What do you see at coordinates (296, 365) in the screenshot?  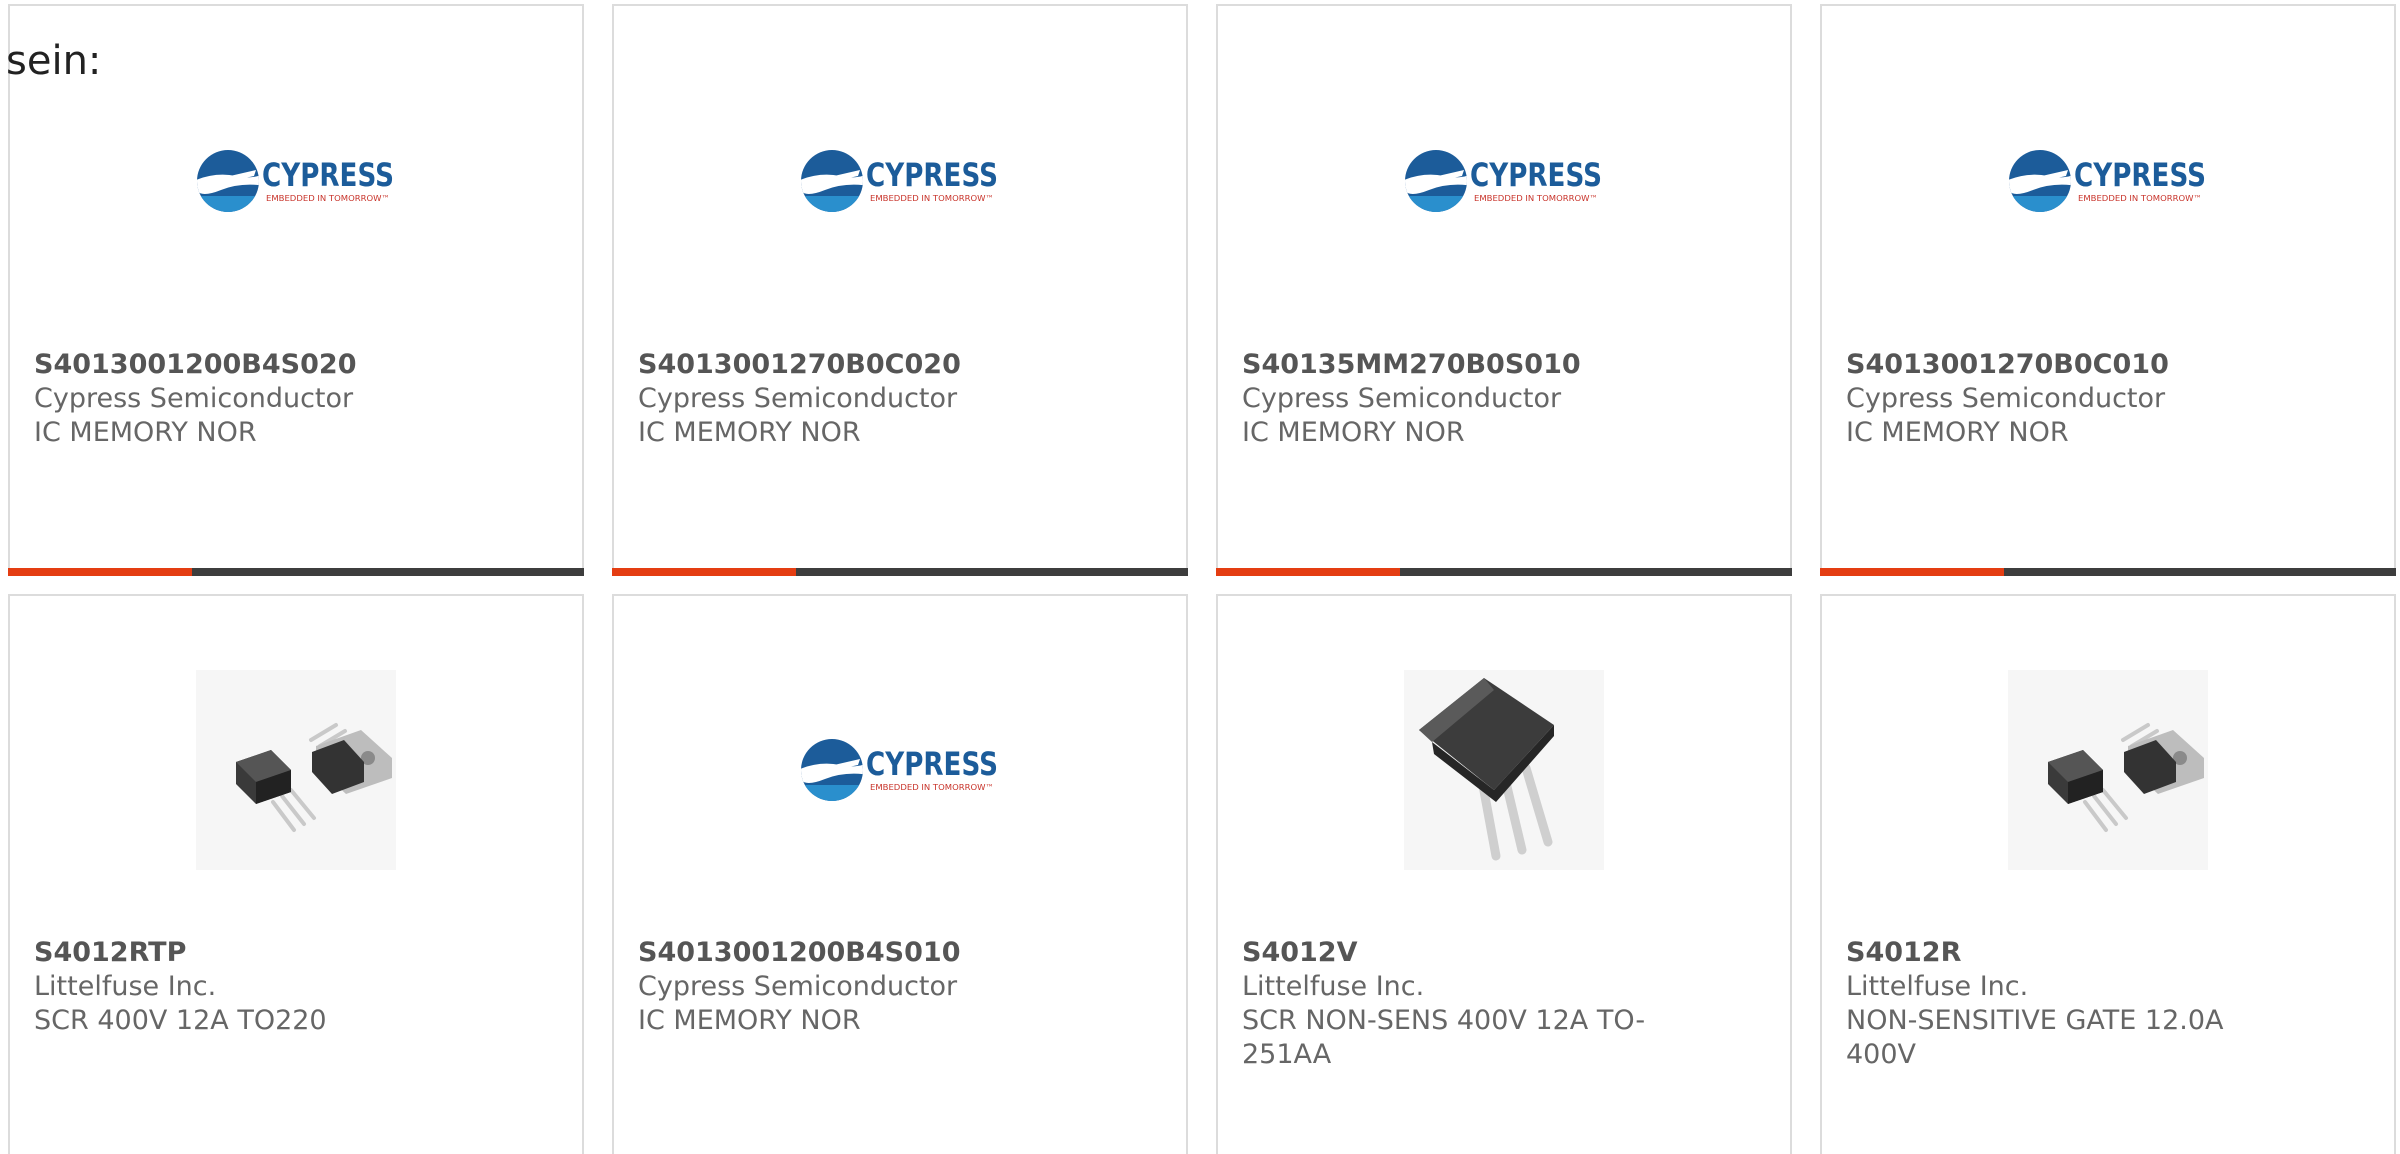 I see `part-number: S4013001200B4S020` at bounding box center [296, 365].